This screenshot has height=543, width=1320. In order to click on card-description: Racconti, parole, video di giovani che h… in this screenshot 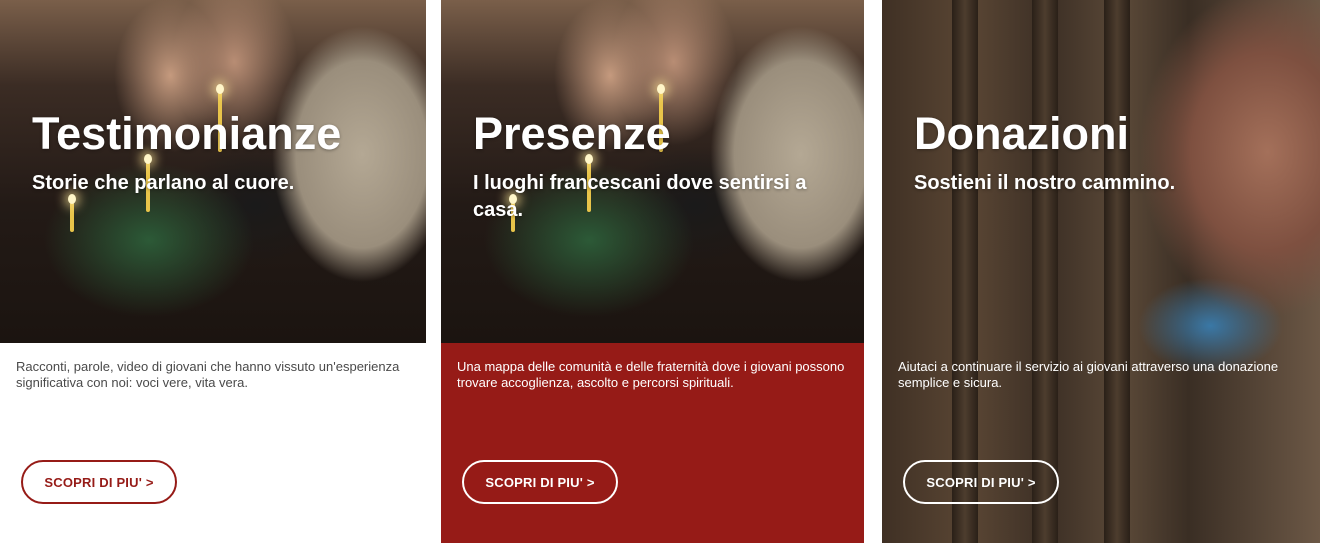, I will do `click(208, 374)`.